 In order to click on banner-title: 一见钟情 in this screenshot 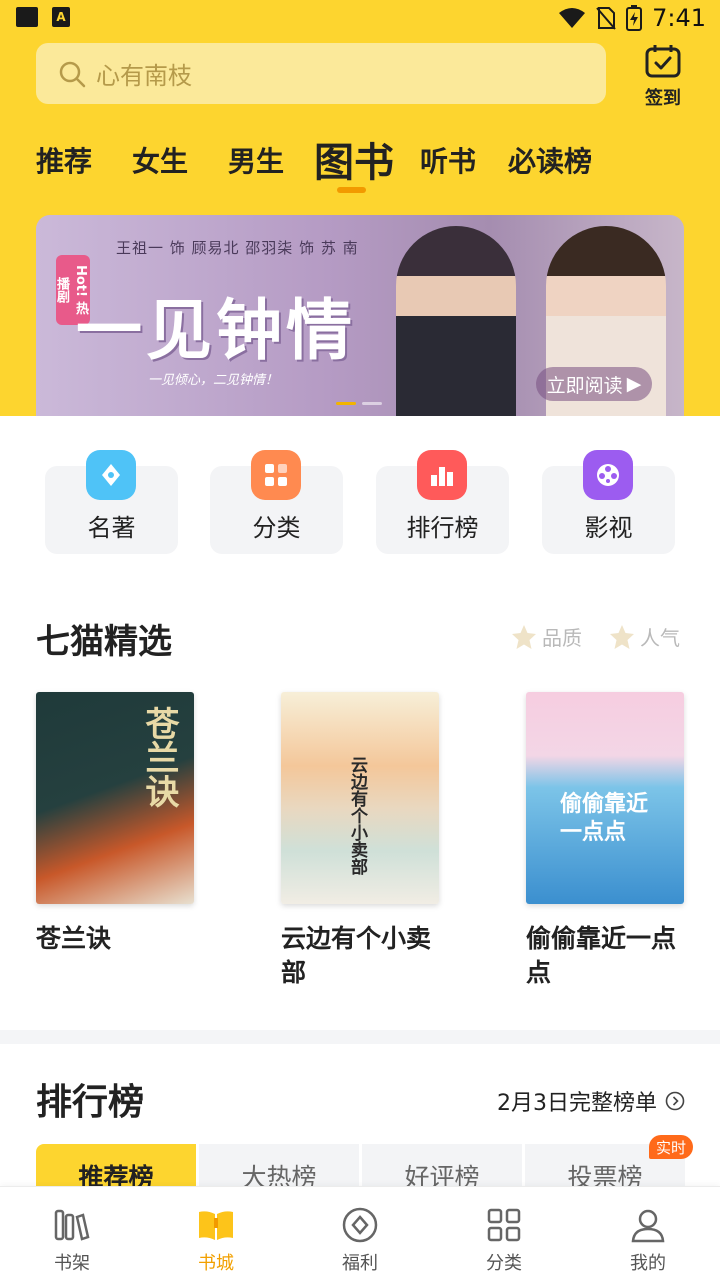, I will do `click(216, 330)`.